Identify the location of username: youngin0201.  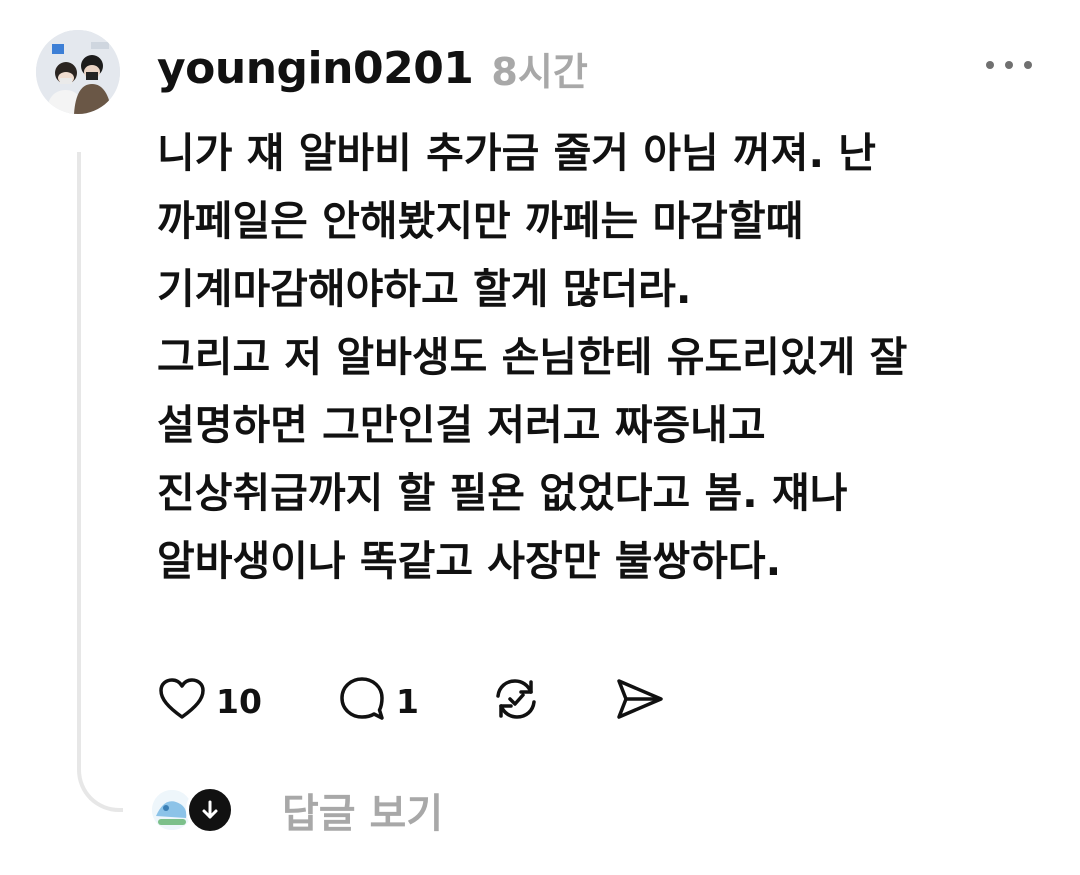
(315, 68).